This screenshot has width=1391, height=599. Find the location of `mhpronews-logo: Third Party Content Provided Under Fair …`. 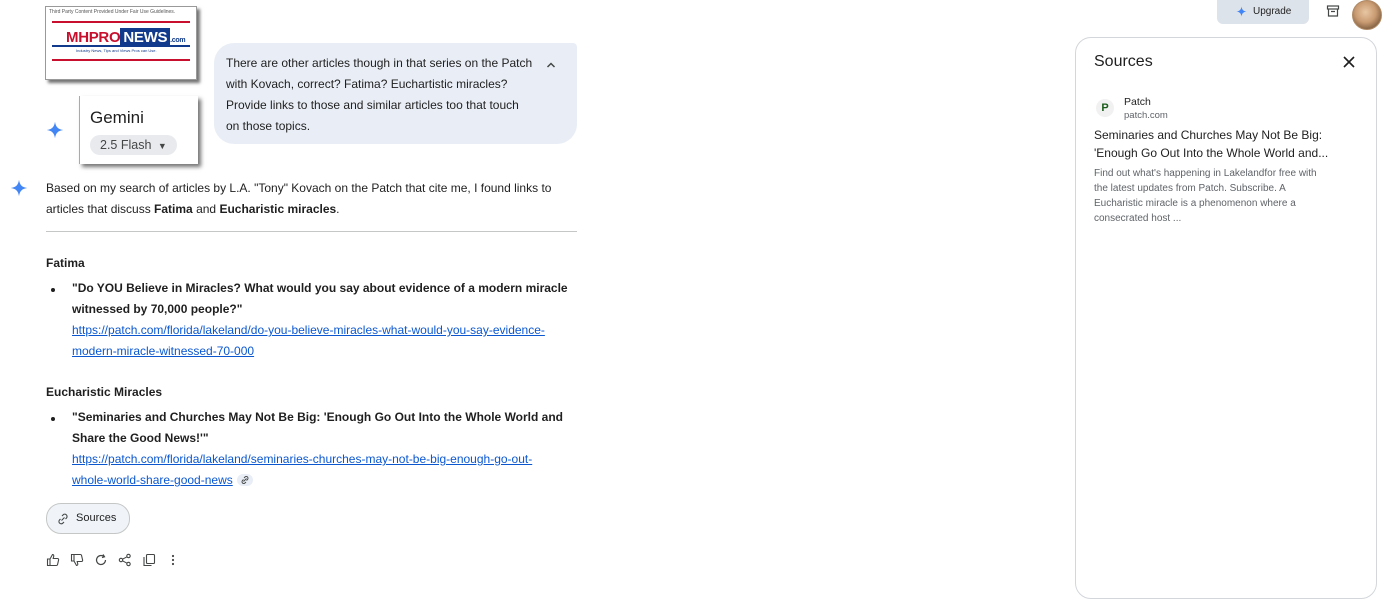

mhpronews-logo: Third Party Content Provided Under Fair … is located at coordinates (121, 43).